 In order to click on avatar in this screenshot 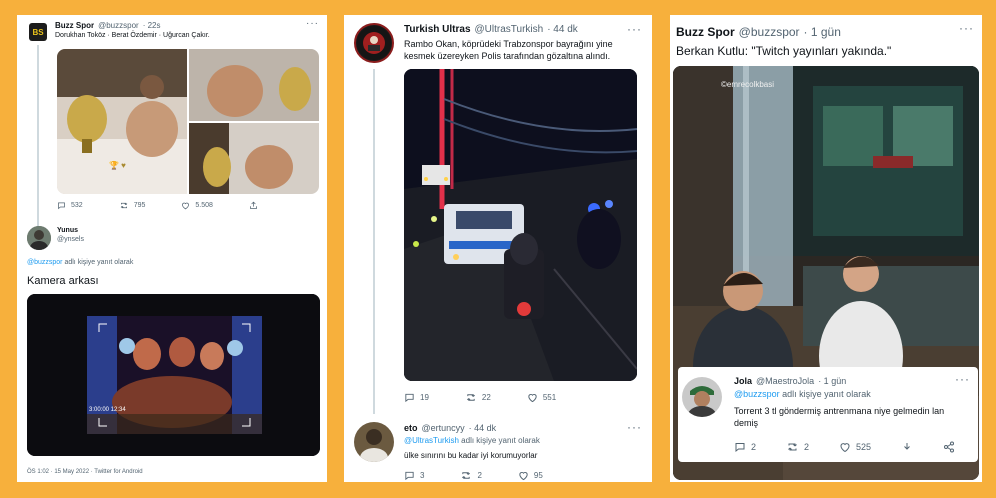, I will do `click(374, 43)`.